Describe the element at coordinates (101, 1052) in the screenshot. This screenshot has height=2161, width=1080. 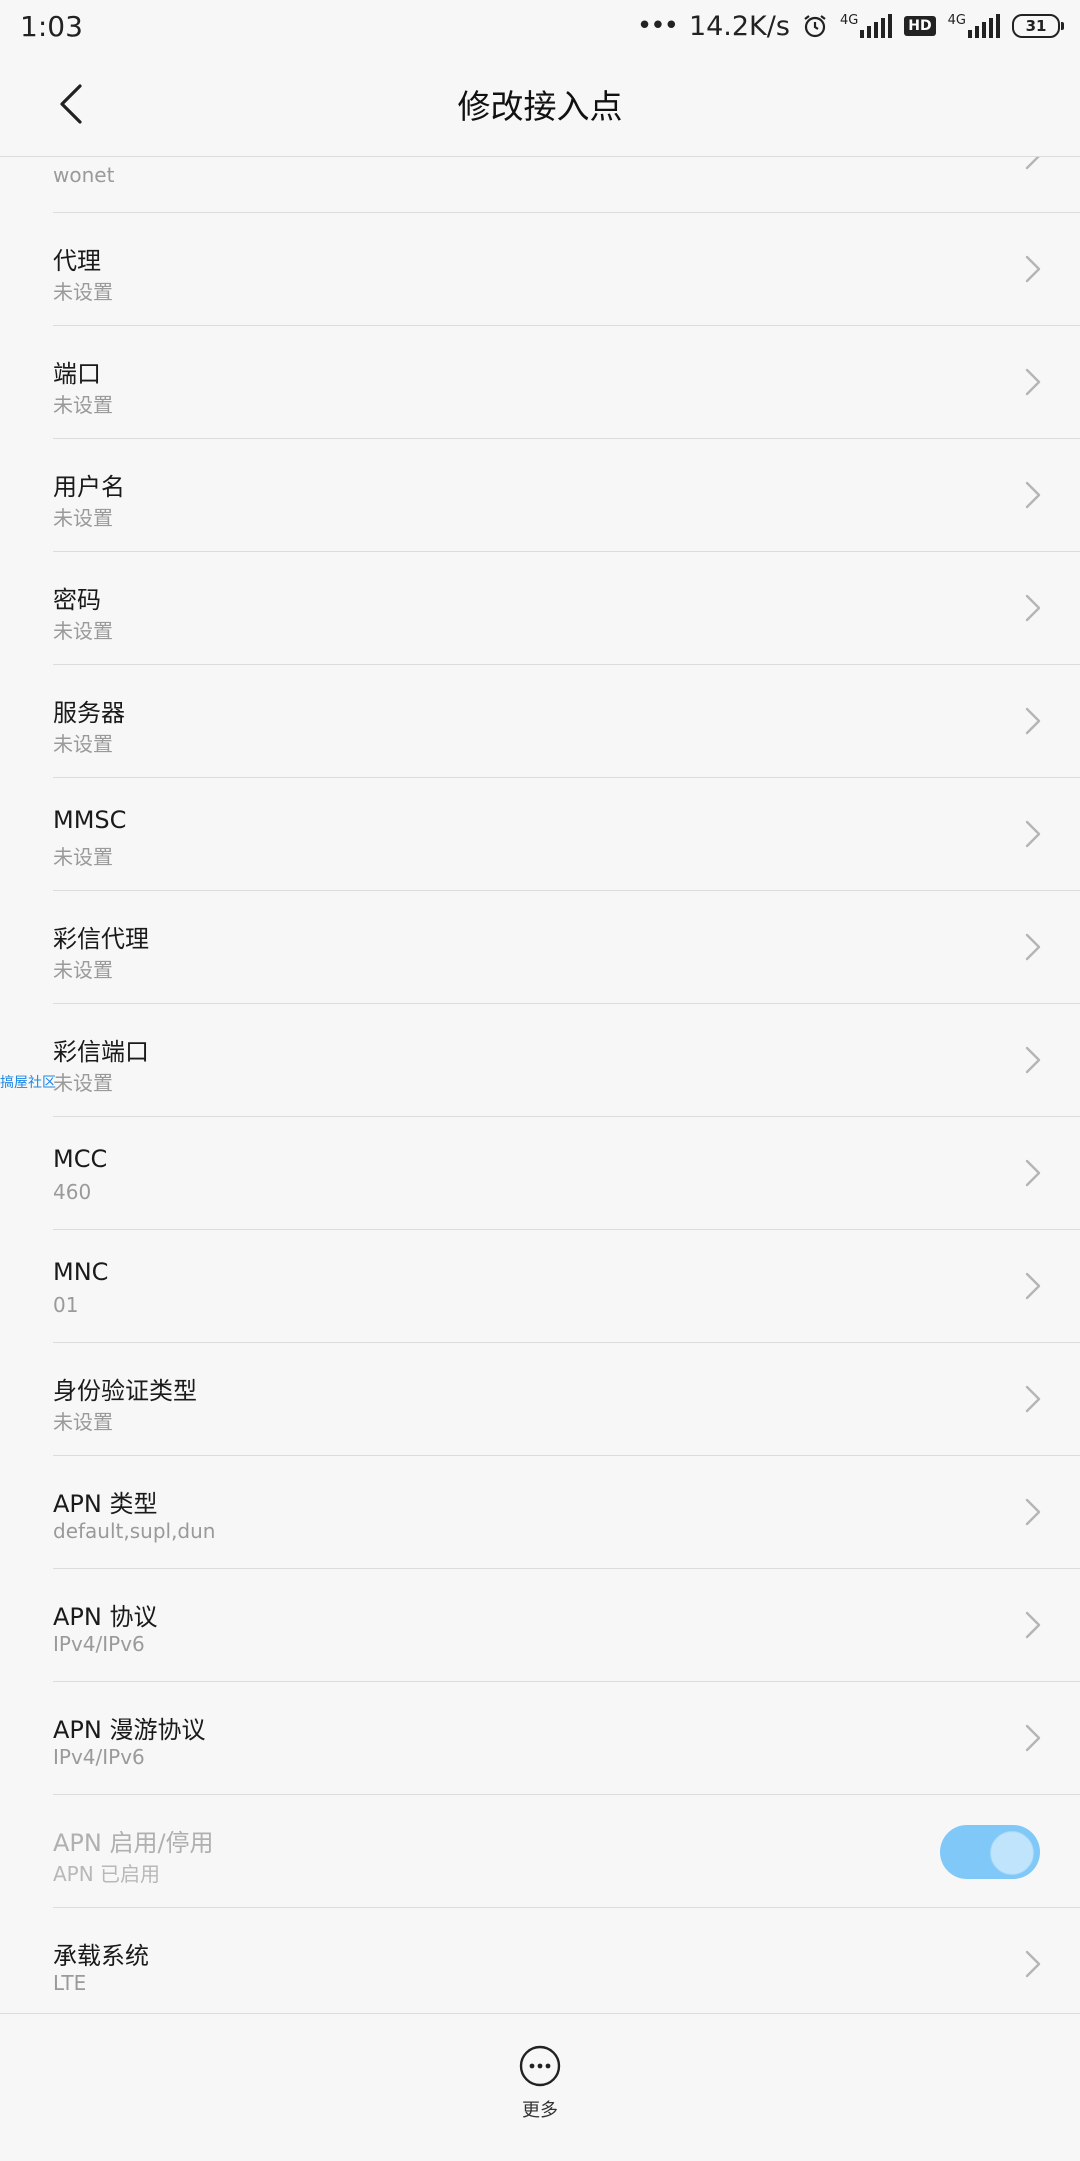
I see `list-item-title: 彩信端口` at that location.